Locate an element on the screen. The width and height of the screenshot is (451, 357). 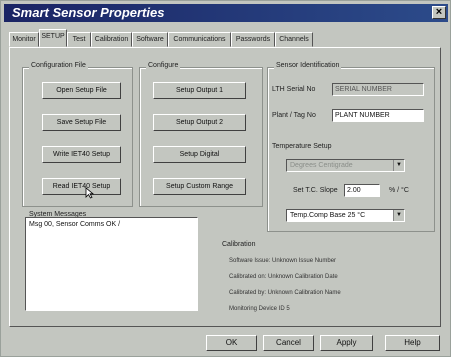
device-id-text: Monitoring Device ID 5 is located at coordinates (259, 309).